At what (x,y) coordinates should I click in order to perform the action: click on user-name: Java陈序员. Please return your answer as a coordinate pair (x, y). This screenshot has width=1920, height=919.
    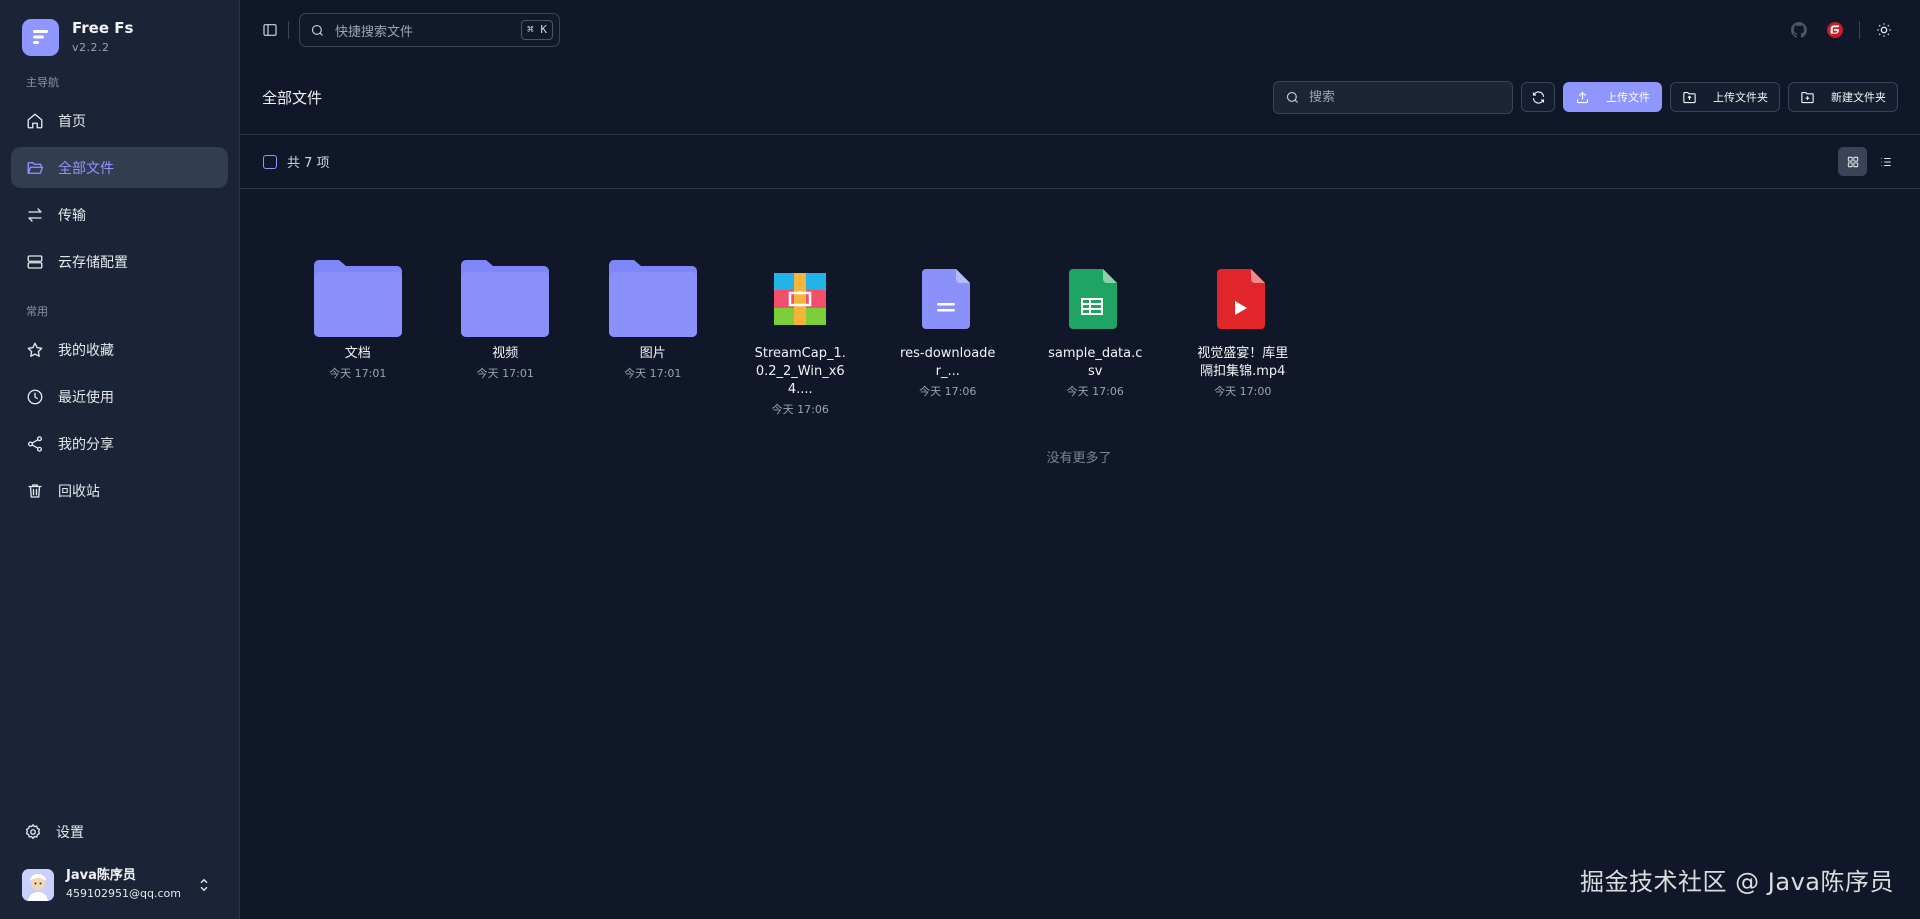
    Looking at the image, I should click on (101, 875).